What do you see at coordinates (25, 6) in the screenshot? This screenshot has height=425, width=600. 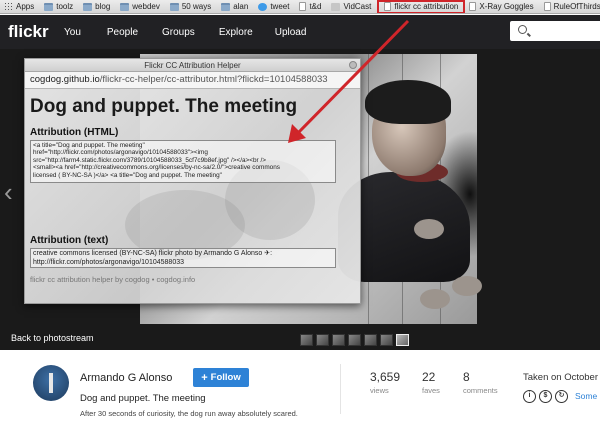 I see `bookmark-label: Apps` at bounding box center [25, 6].